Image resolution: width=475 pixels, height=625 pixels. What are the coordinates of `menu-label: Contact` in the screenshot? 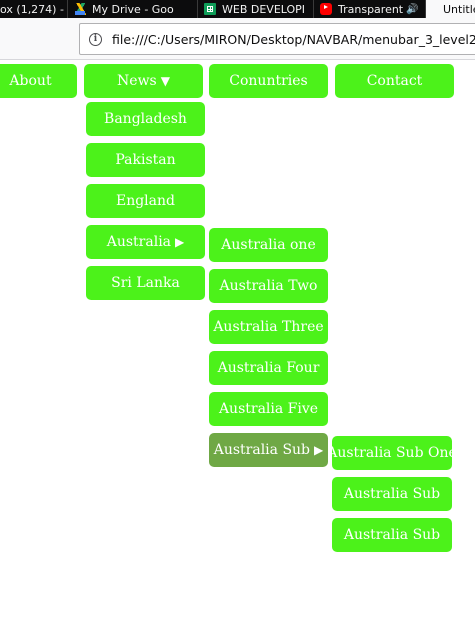 It's located at (394, 81).